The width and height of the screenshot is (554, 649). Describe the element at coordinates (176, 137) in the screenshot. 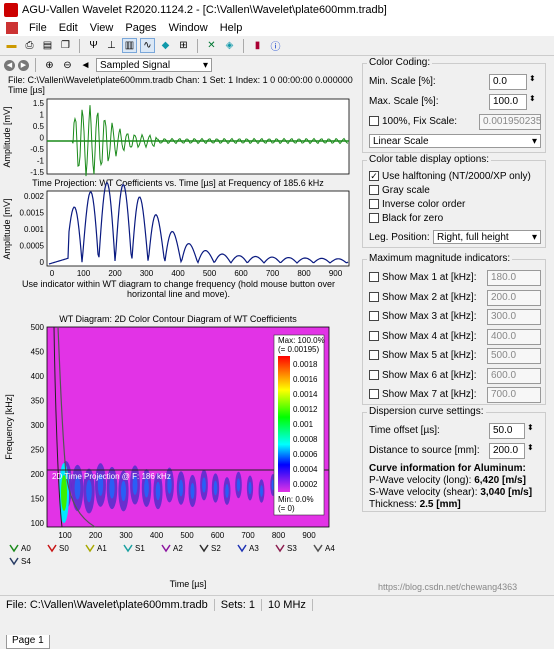

I see `signal-plot: Amplitude [mV] 1.5 1 0.5 0 -0.5 -1 -1.5` at that location.